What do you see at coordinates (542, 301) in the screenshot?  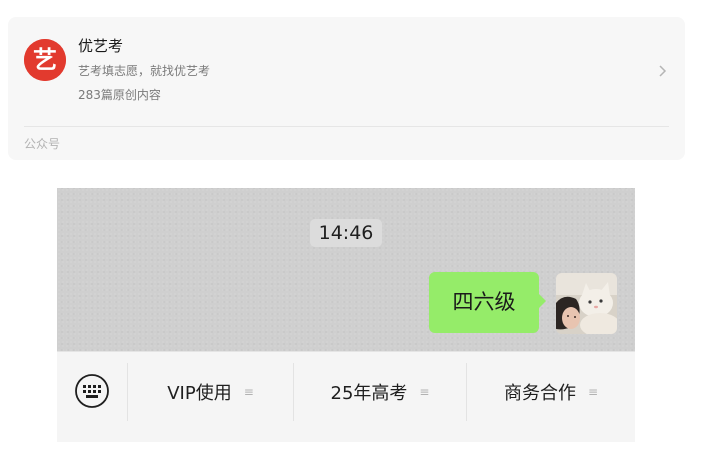 I see `bubble-tail` at bounding box center [542, 301].